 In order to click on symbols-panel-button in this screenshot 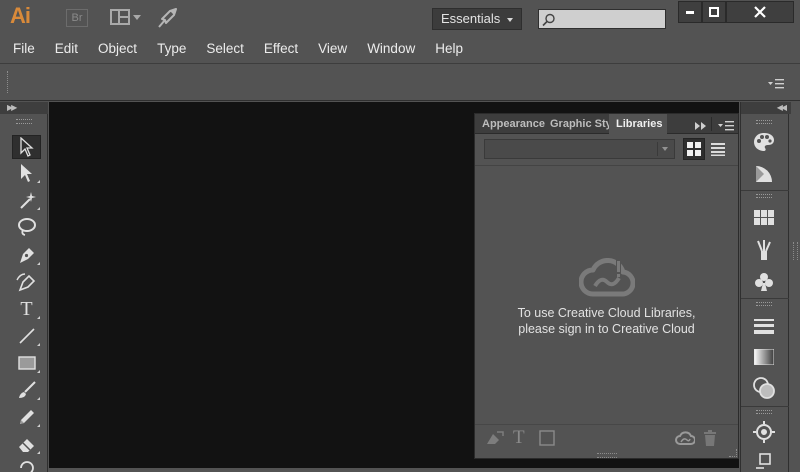, I will do `click(764, 282)`.